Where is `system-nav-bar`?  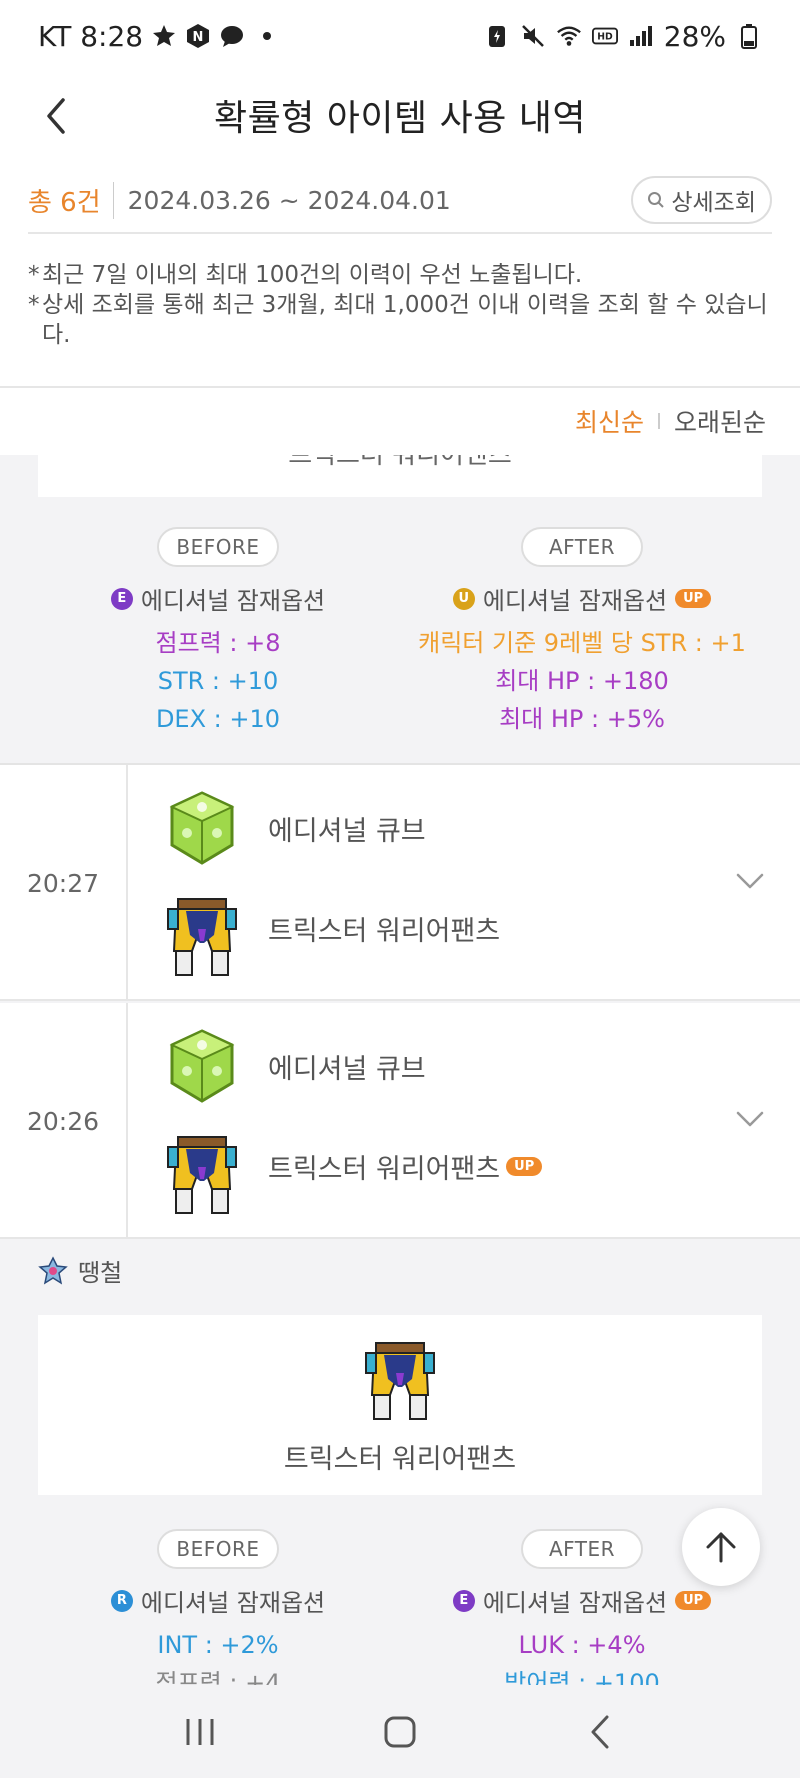 system-nav-bar is located at coordinates (400, 1731).